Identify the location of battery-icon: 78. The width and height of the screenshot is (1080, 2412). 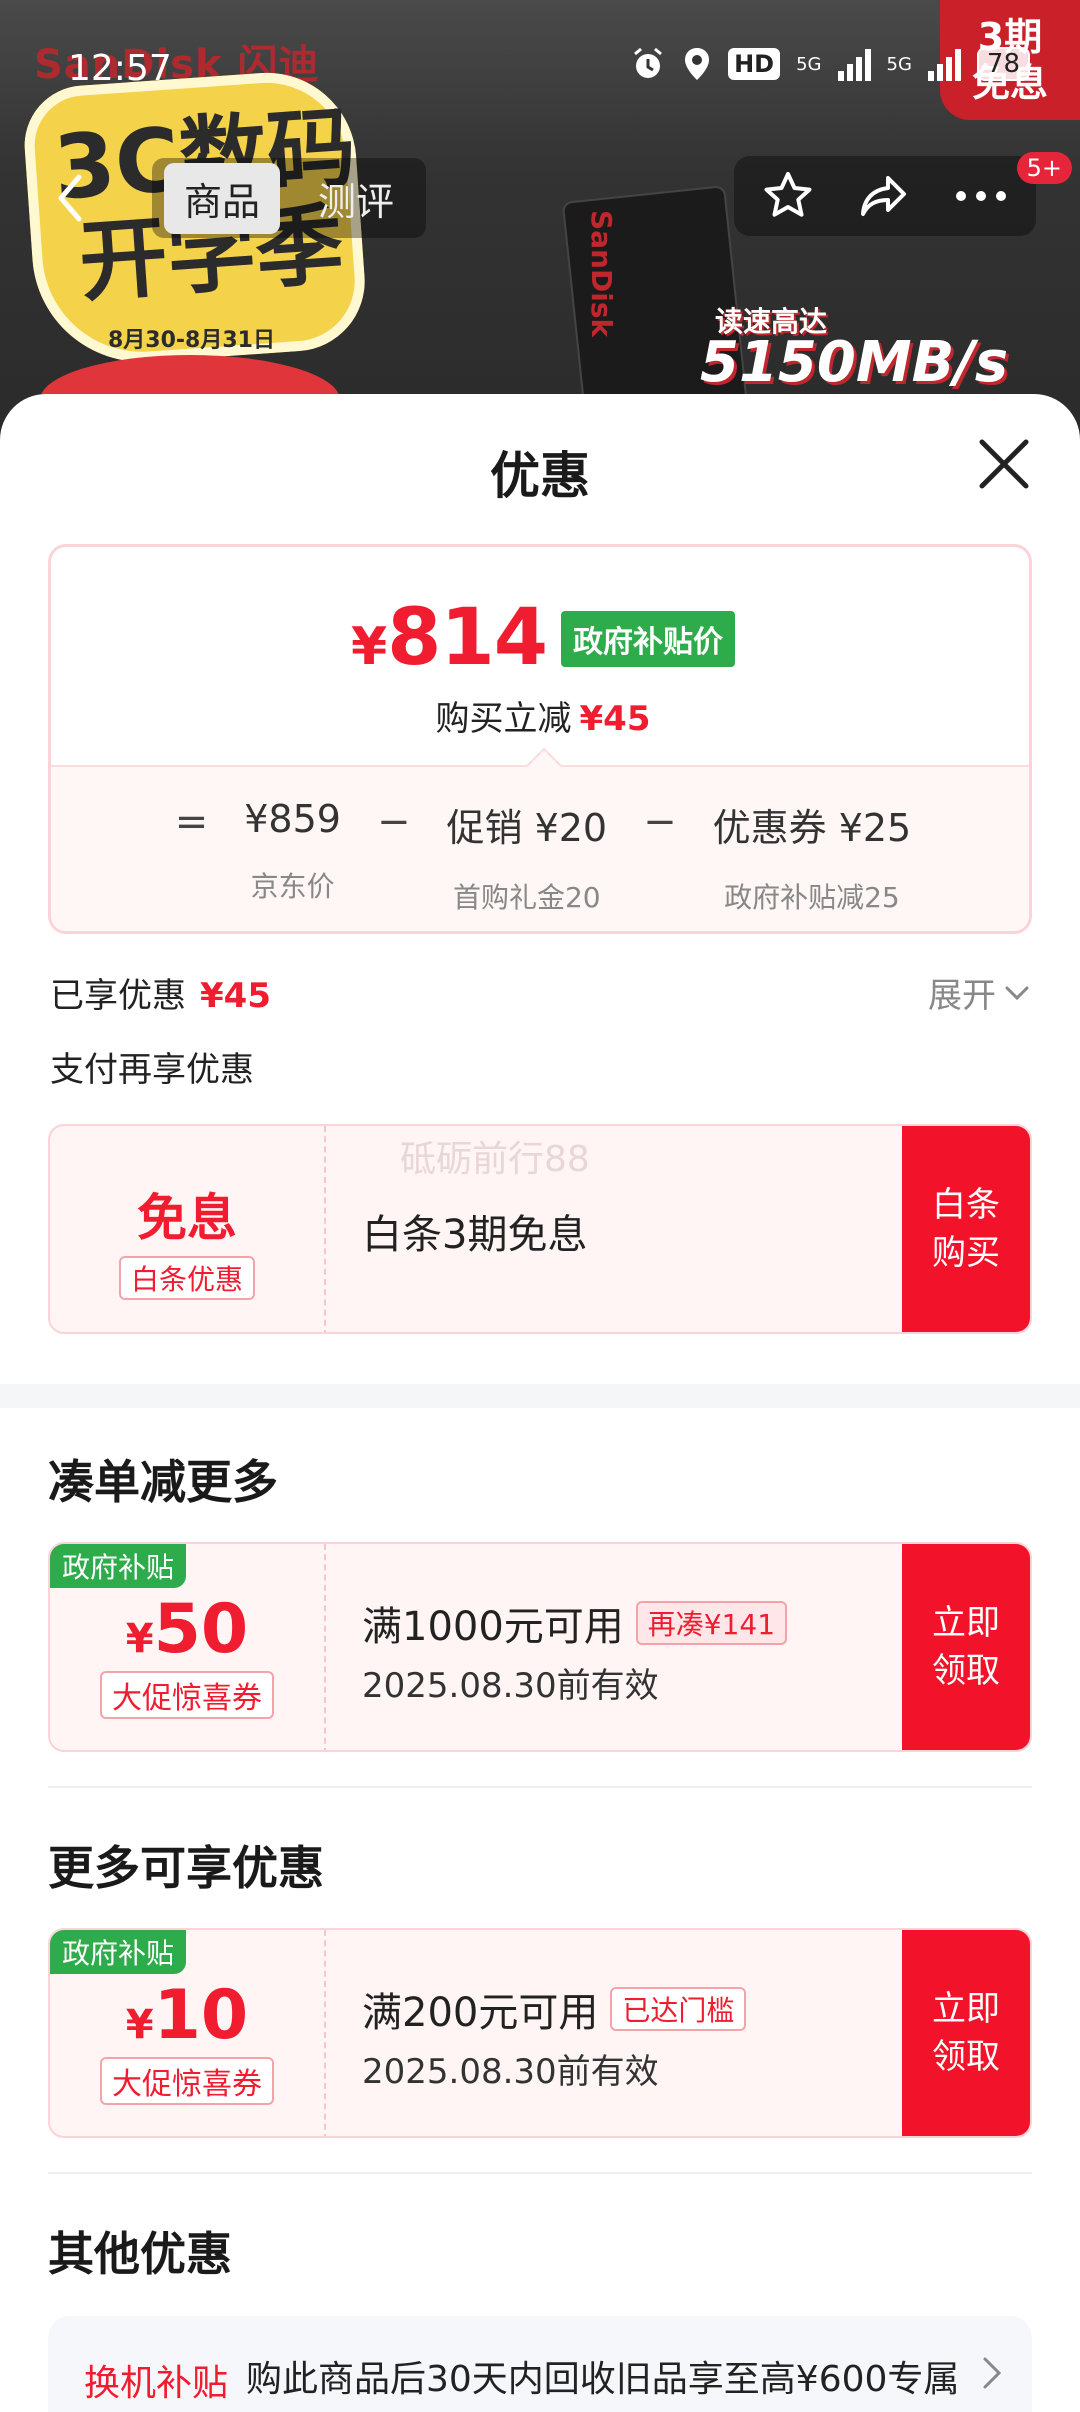
(1003, 64).